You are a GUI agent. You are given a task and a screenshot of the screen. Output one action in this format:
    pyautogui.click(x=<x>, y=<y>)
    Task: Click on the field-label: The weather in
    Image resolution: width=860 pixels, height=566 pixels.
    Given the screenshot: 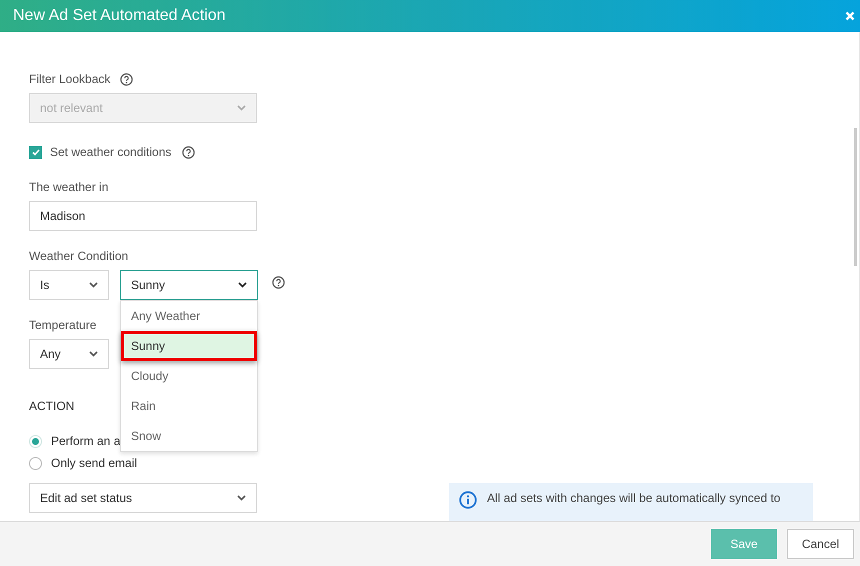 What is the action you would take?
    pyautogui.click(x=68, y=187)
    